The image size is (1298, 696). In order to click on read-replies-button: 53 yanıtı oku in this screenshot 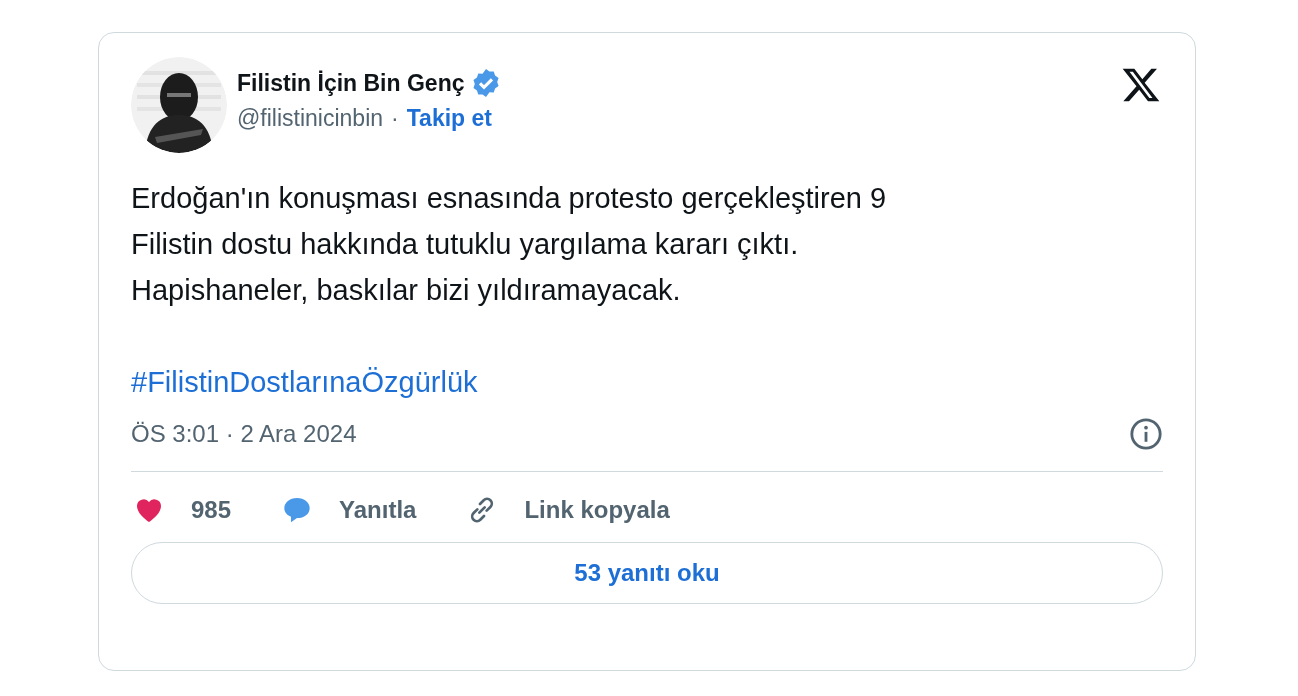, I will do `click(647, 573)`.